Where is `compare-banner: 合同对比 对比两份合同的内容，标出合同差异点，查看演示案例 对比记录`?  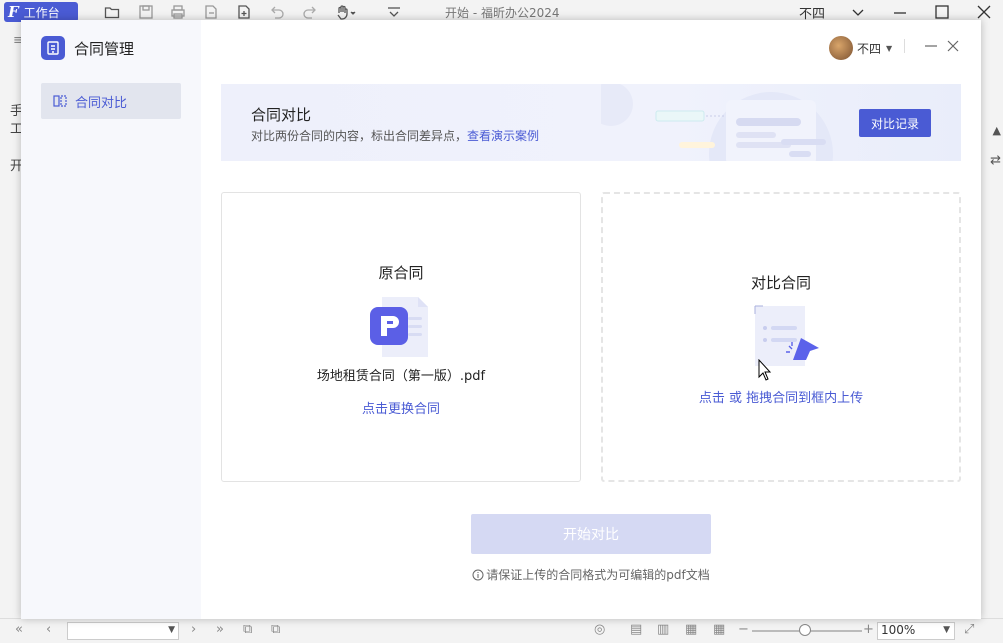 compare-banner: 合同对比 对比两份合同的内容，标出合同差异点，查看演示案例 对比记录 is located at coordinates (591, 122).